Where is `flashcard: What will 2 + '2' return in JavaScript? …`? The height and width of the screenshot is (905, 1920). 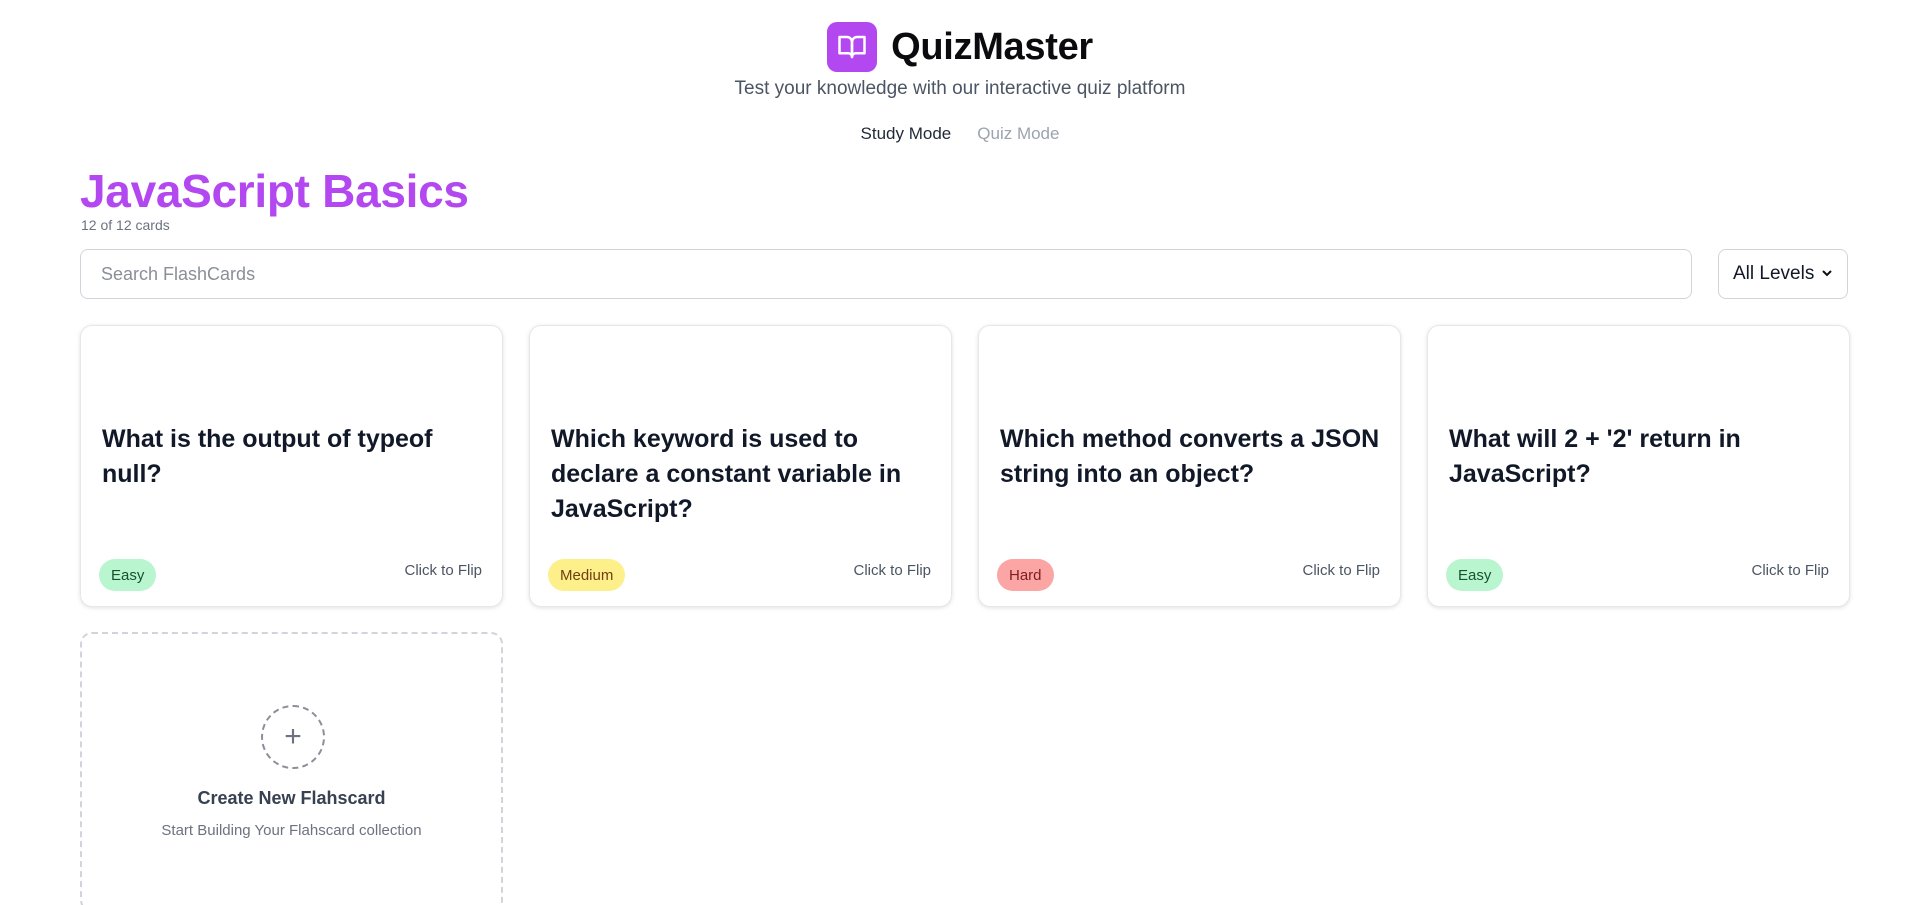 flashcard: What will 2 + '2' return in JavaScript? … is located at coordinates (1638, 466).